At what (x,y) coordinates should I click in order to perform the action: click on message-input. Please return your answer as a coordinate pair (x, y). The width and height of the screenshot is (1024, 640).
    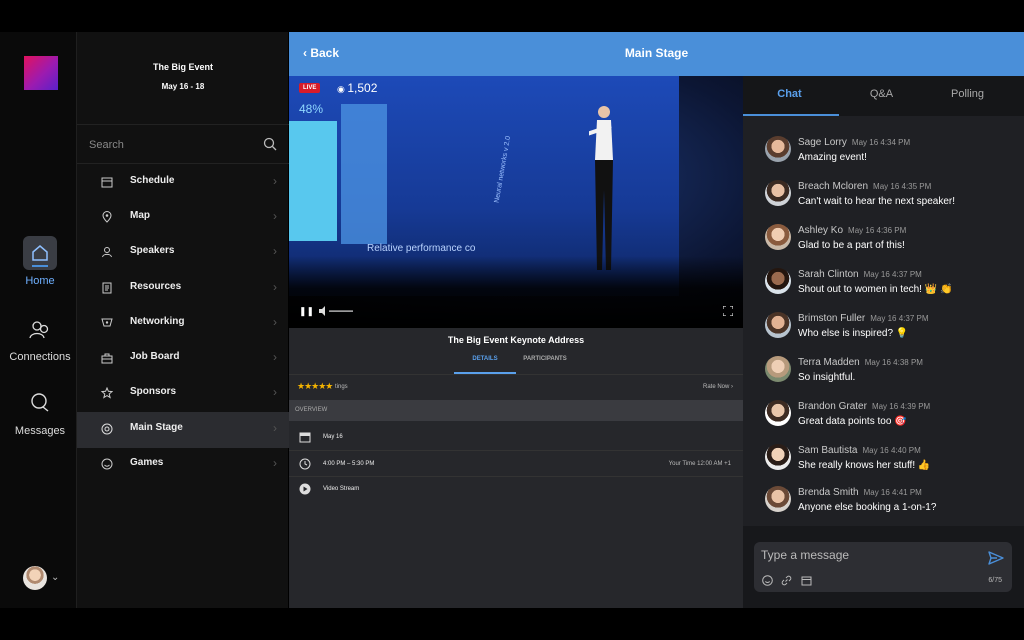
    Looking at the image, I should click on (866, 555).